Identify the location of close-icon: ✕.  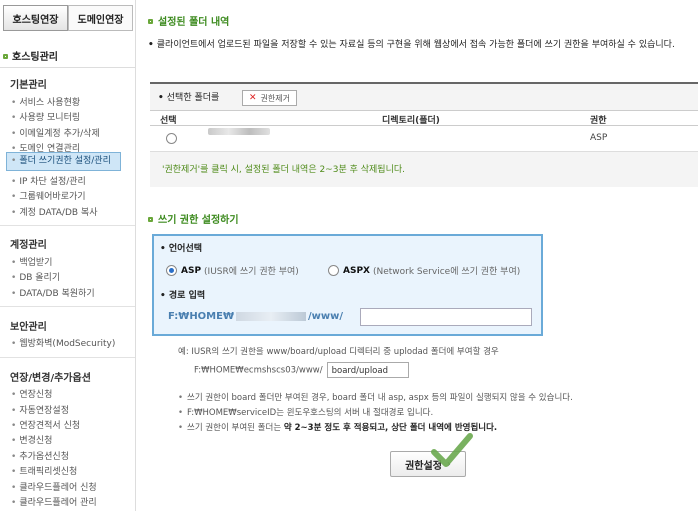
(253, 98).